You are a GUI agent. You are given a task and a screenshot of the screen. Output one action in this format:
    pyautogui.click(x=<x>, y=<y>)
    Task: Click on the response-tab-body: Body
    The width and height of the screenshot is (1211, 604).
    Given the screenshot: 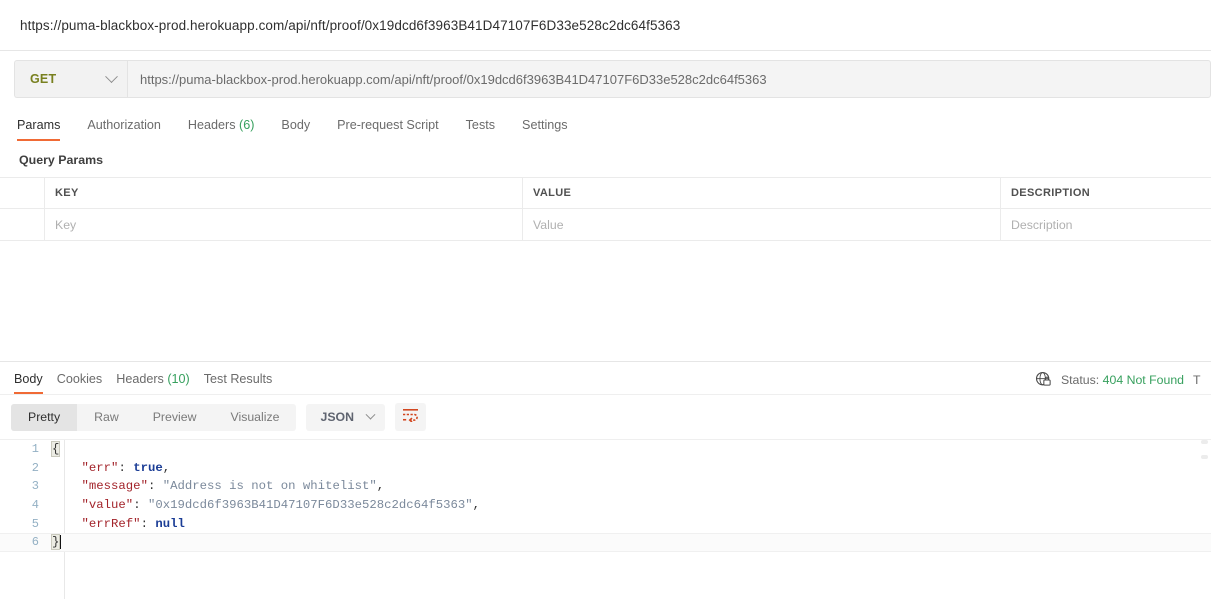 What is the action you would take?
    pyautogui.click(x=28, y=383)
    